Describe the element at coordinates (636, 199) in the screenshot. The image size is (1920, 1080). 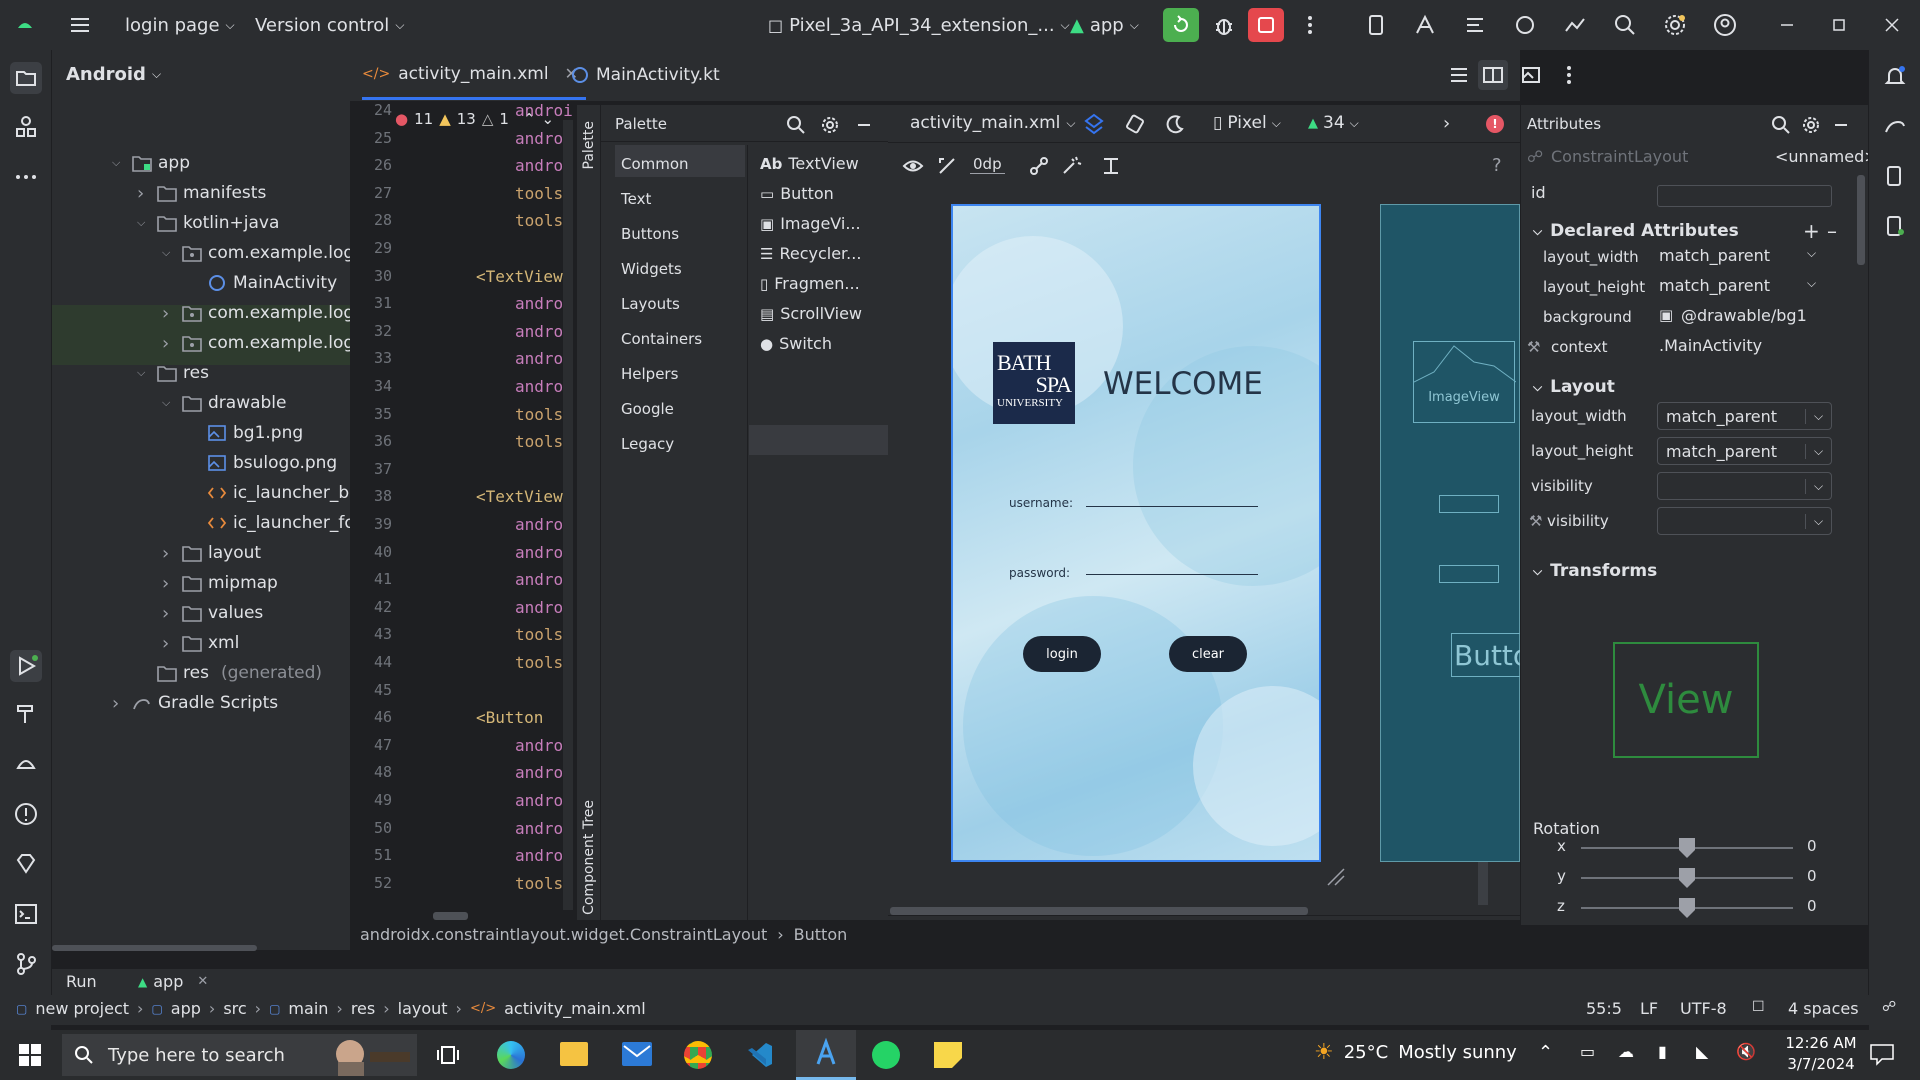
I see `palette-category-text: Text` at that location.